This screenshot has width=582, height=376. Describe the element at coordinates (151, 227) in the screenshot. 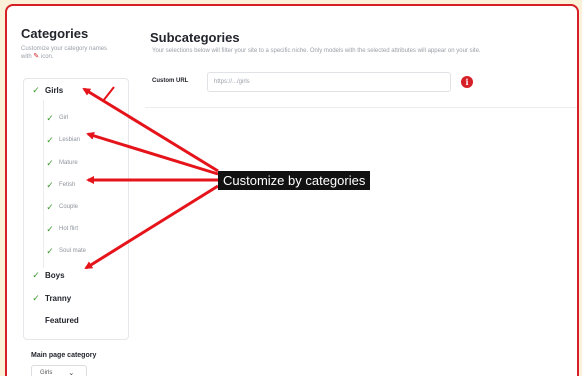

I see `arrow-to-boys` at that location.